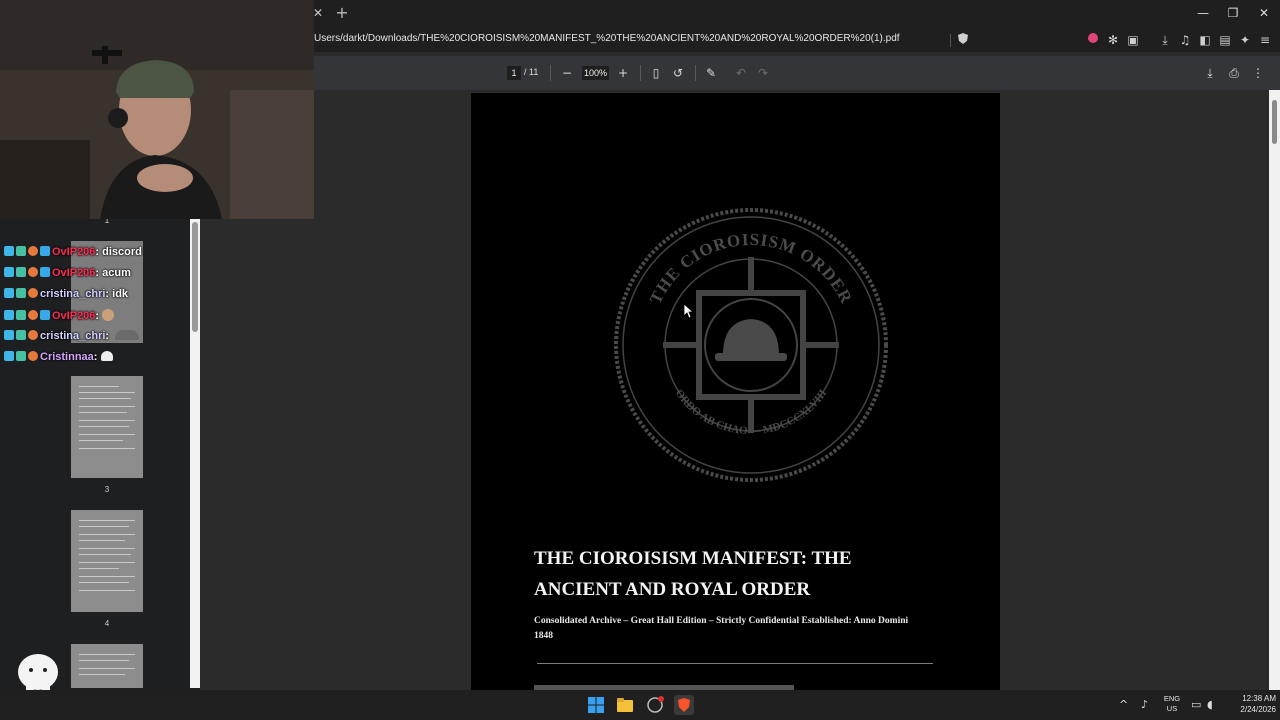  I want to click on print-icon: ⎙, so click(1234, 73).